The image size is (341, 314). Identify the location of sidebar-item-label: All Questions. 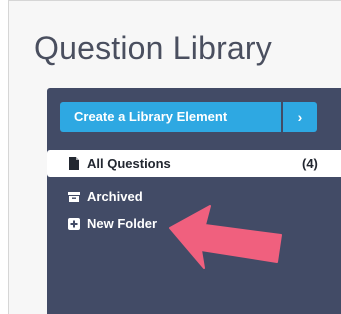
(129, 163).